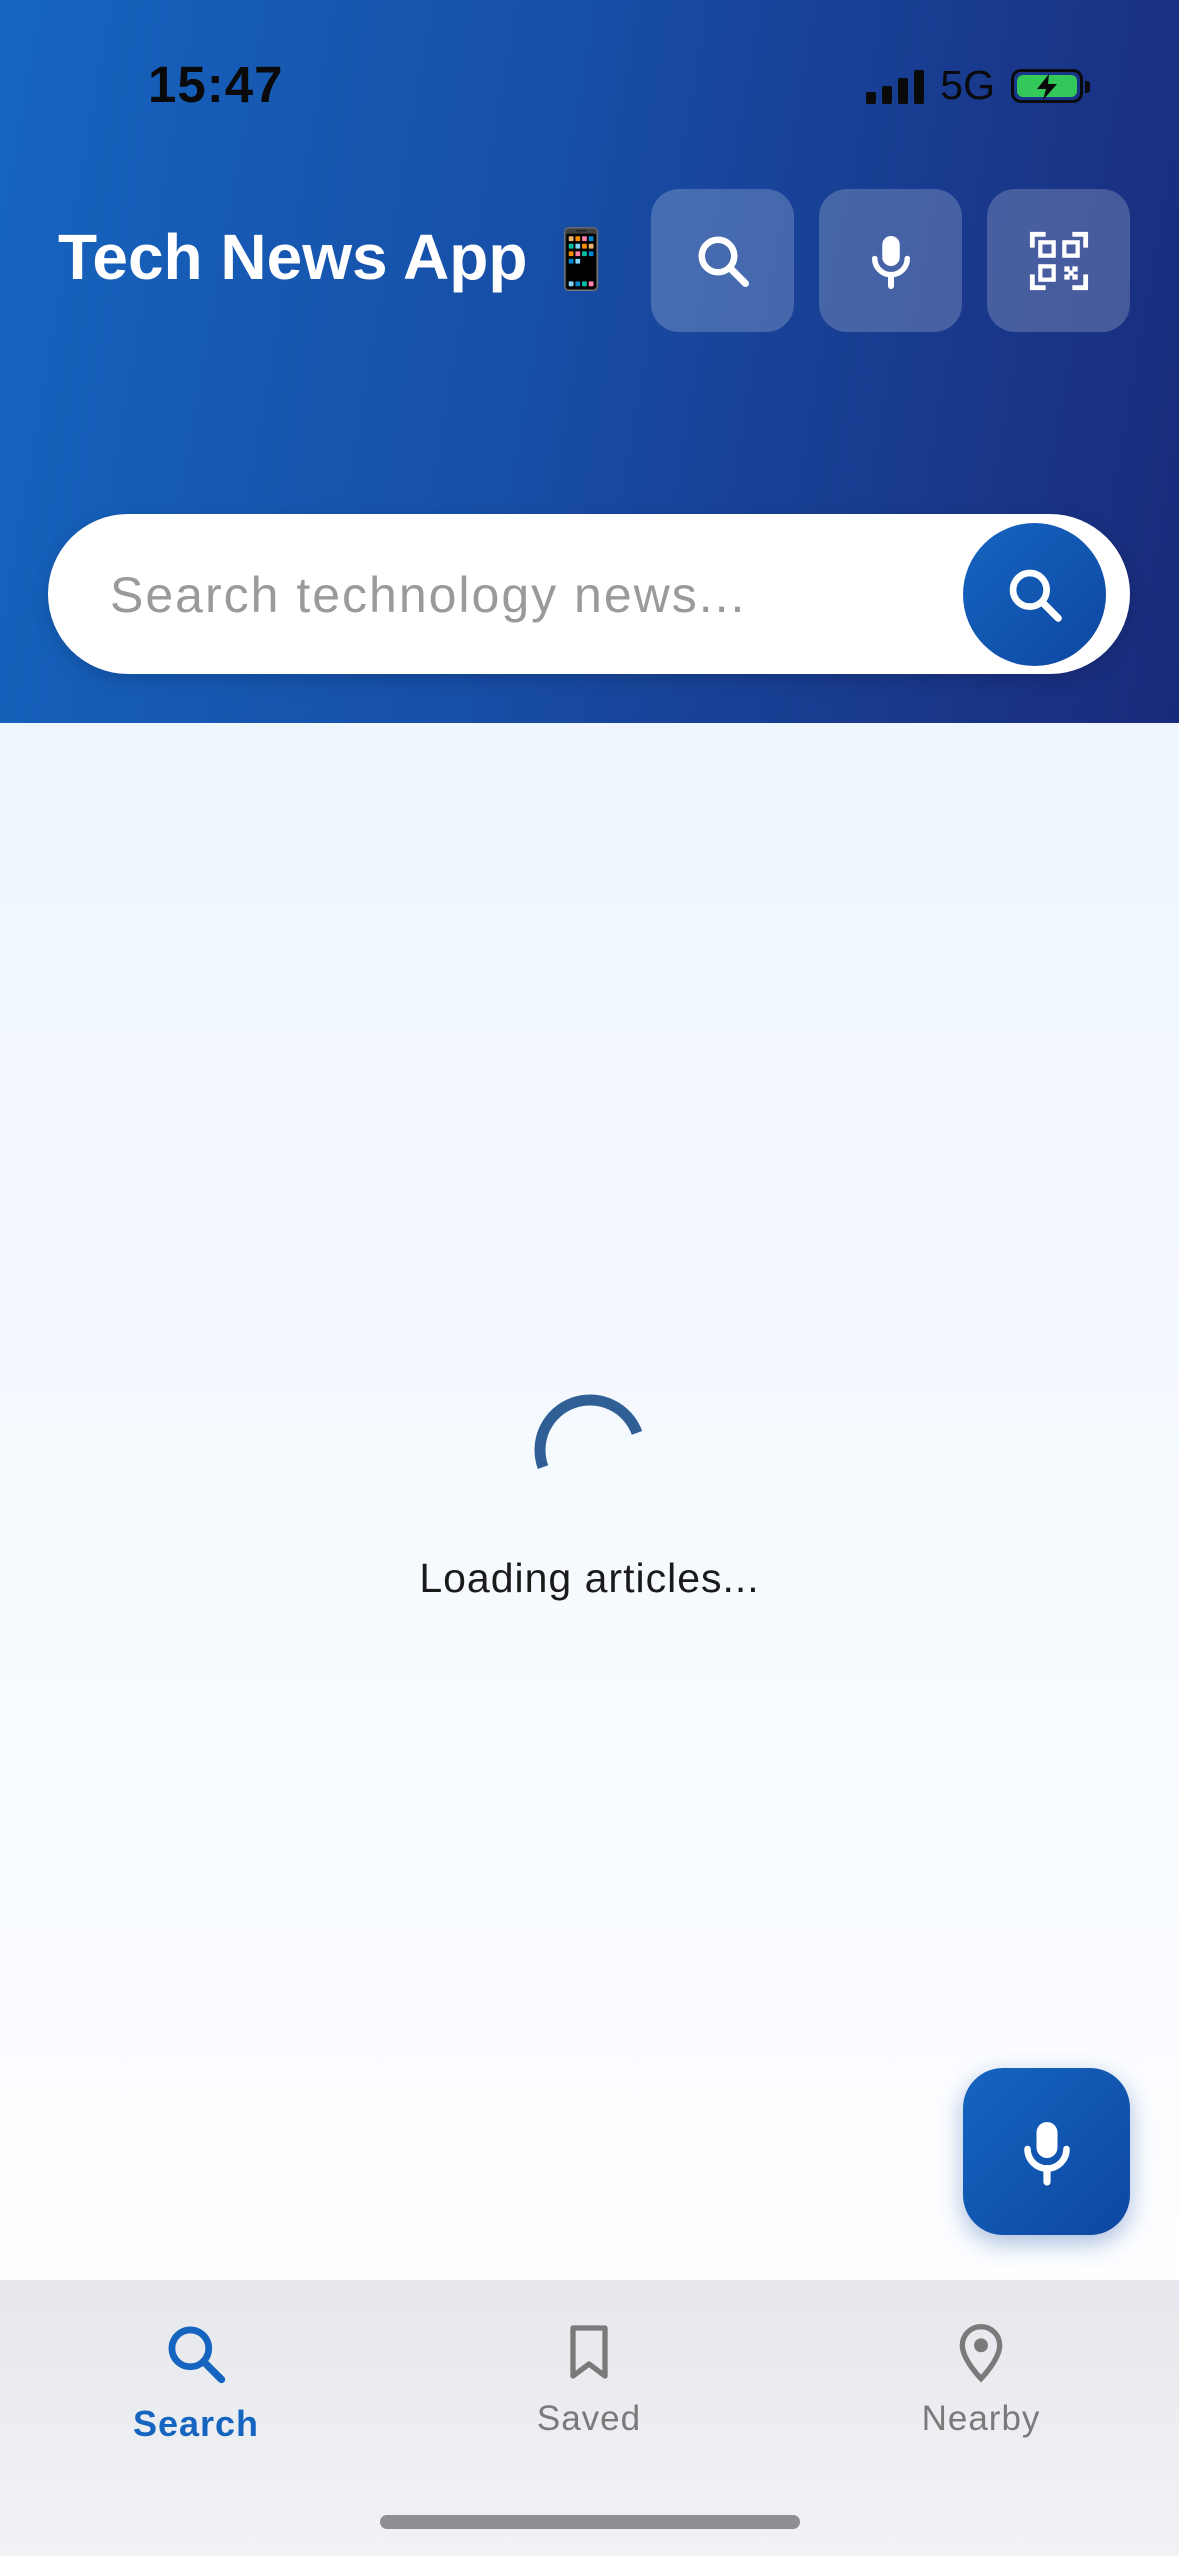 The height and width of the screenshot is (2556, 1179). I want to click on qr-code-icon, so click(1058, 260).